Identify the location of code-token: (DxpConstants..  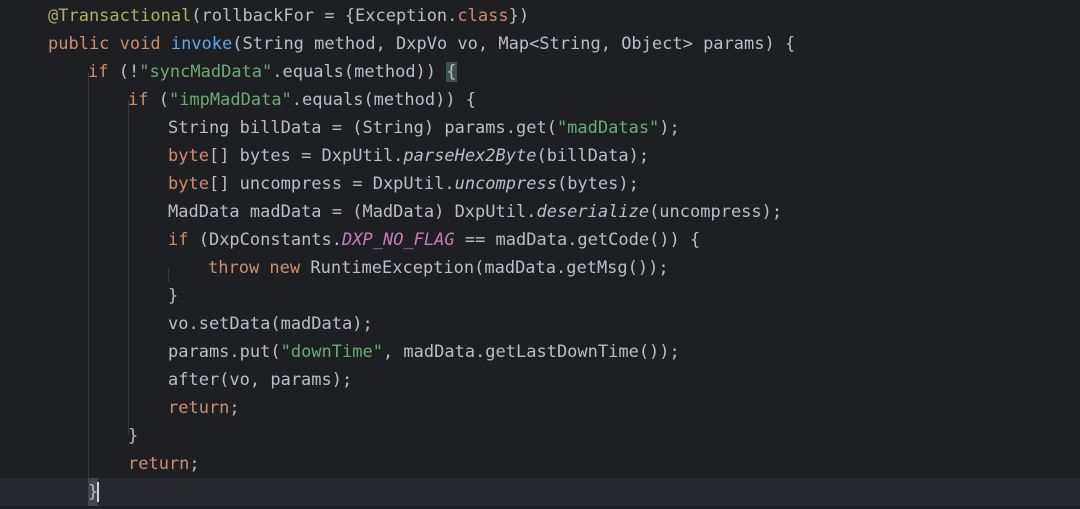
(270, 240).